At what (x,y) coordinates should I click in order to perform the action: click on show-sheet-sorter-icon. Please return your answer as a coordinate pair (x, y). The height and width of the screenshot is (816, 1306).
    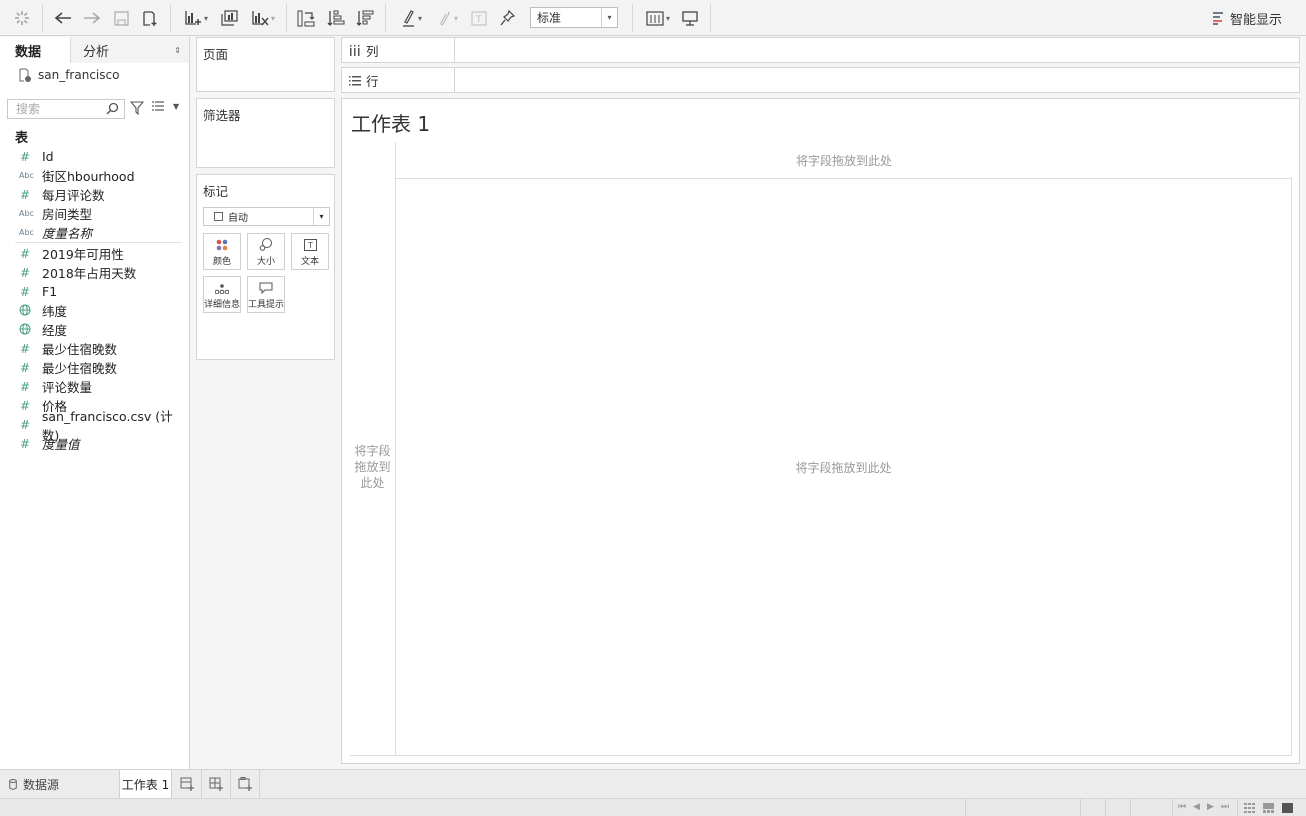
    Looking at the image, I should click on (1249, 808).